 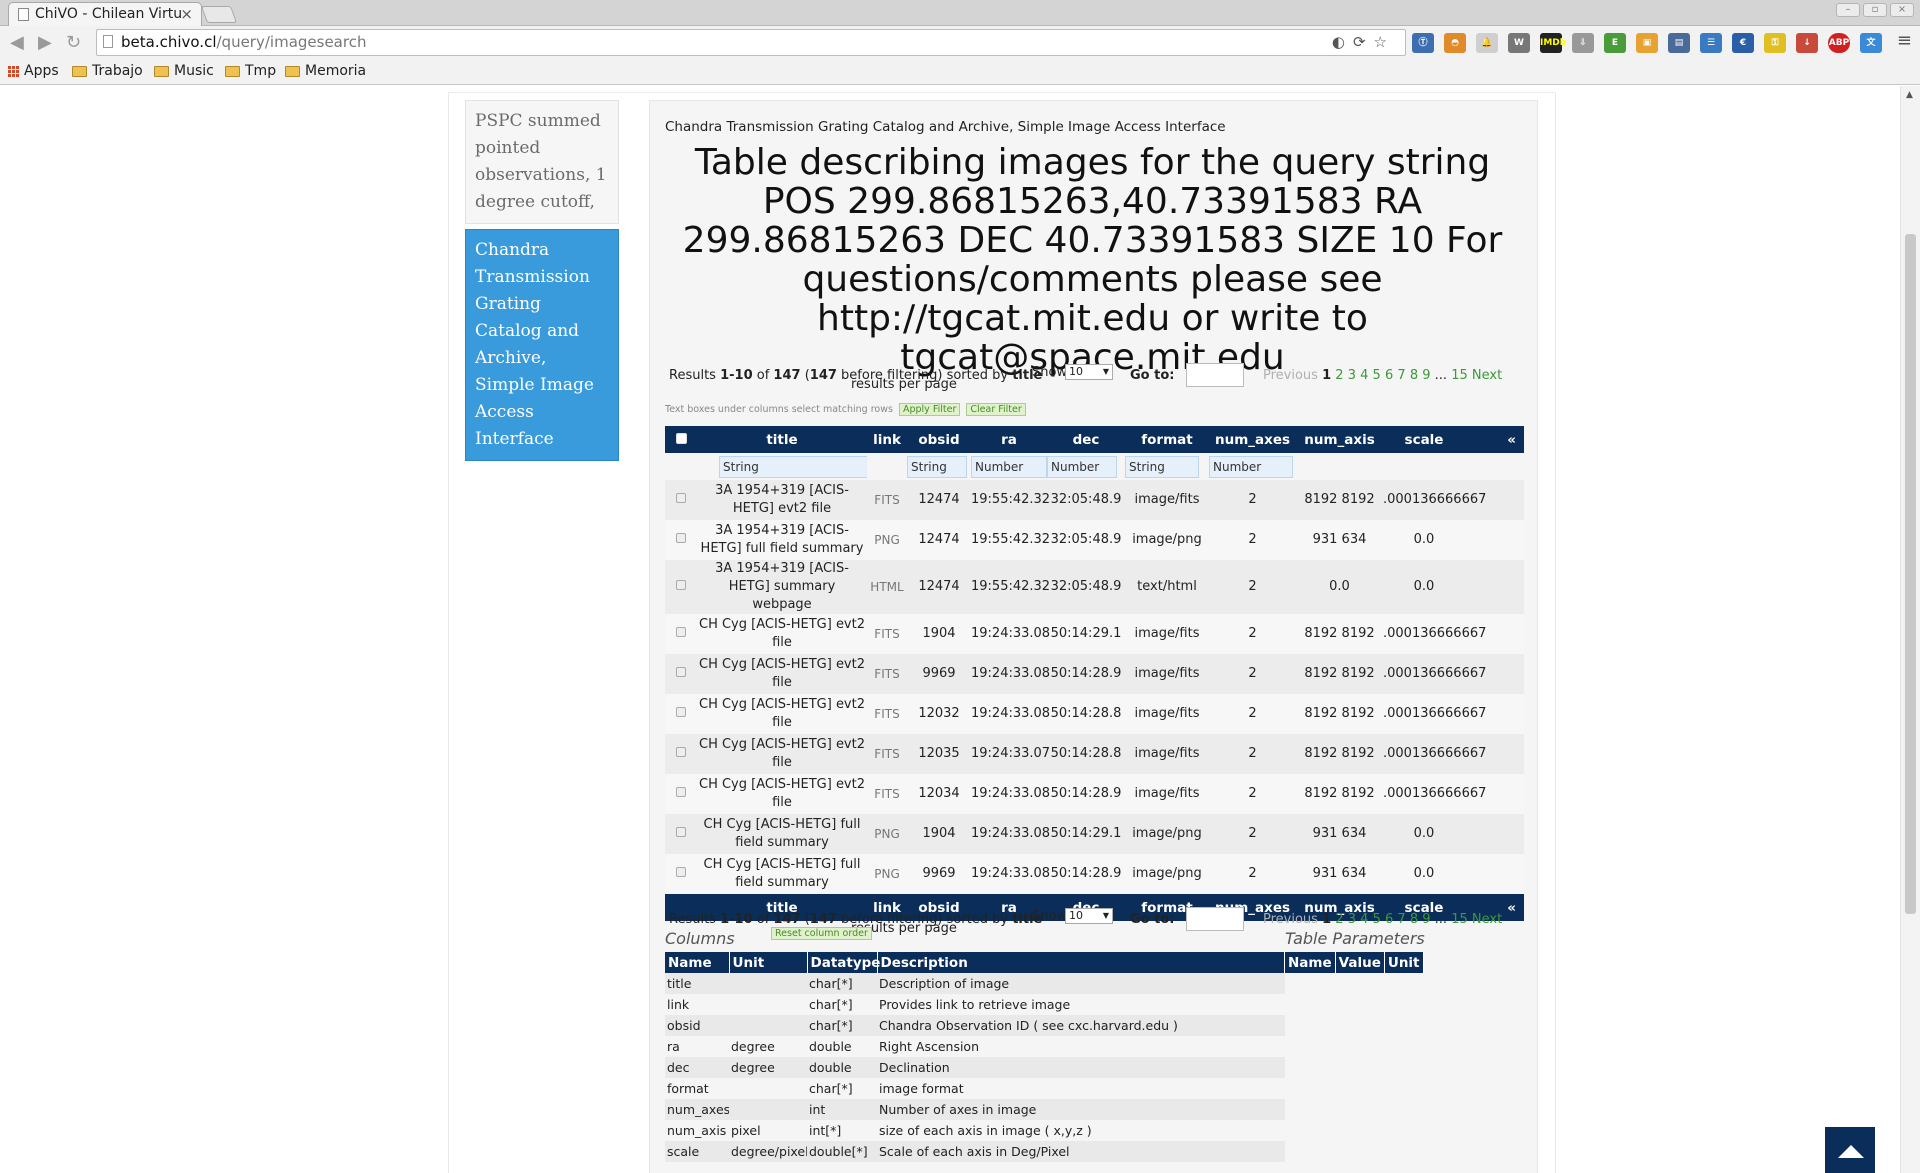 What do you see at coordinates (1384, 42) in the screenshot?
I see `bookmark-star-icon: ☆` at bounding box center [1384, 42].